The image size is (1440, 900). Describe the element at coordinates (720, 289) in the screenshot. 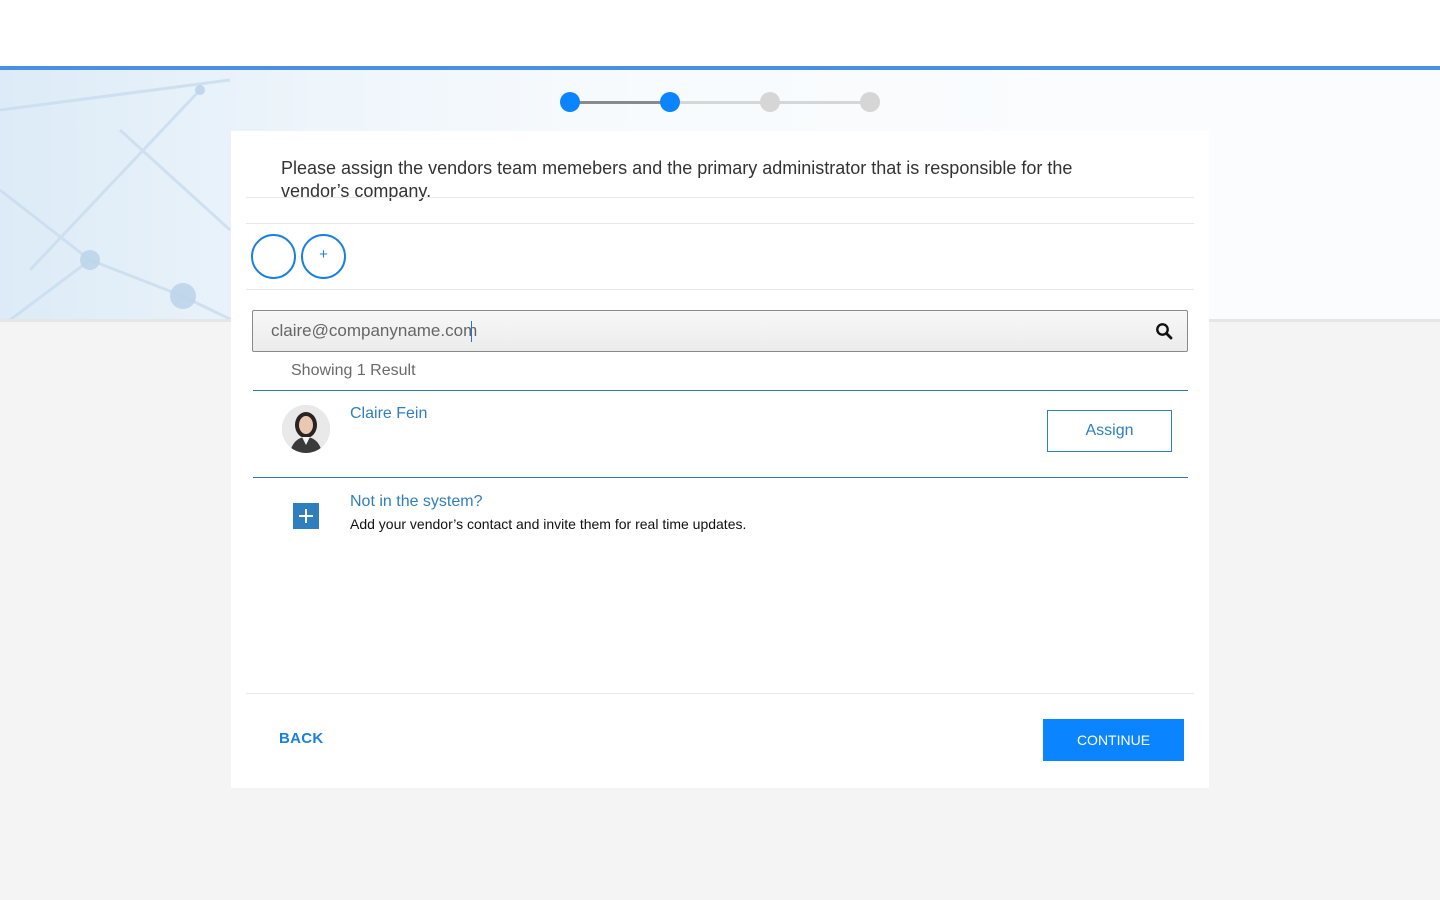

I see `divider-above-search` at that location.